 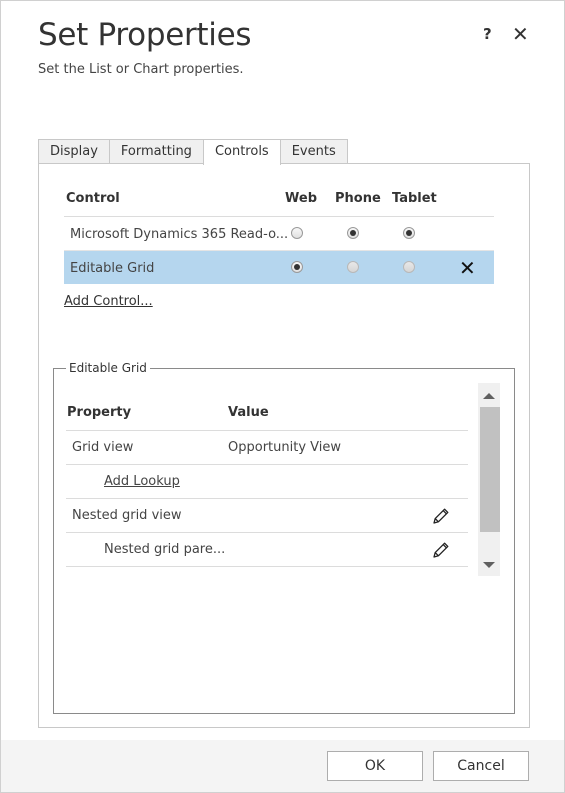 What do you see at coordinates (414, 198) in the screenshot?
I see `column-tablet: Tablet` at bounding box center [414, 198].